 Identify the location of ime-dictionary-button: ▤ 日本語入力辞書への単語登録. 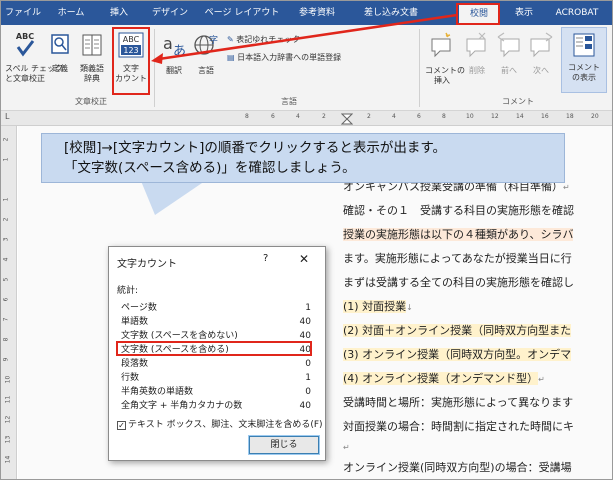
(284, 58).